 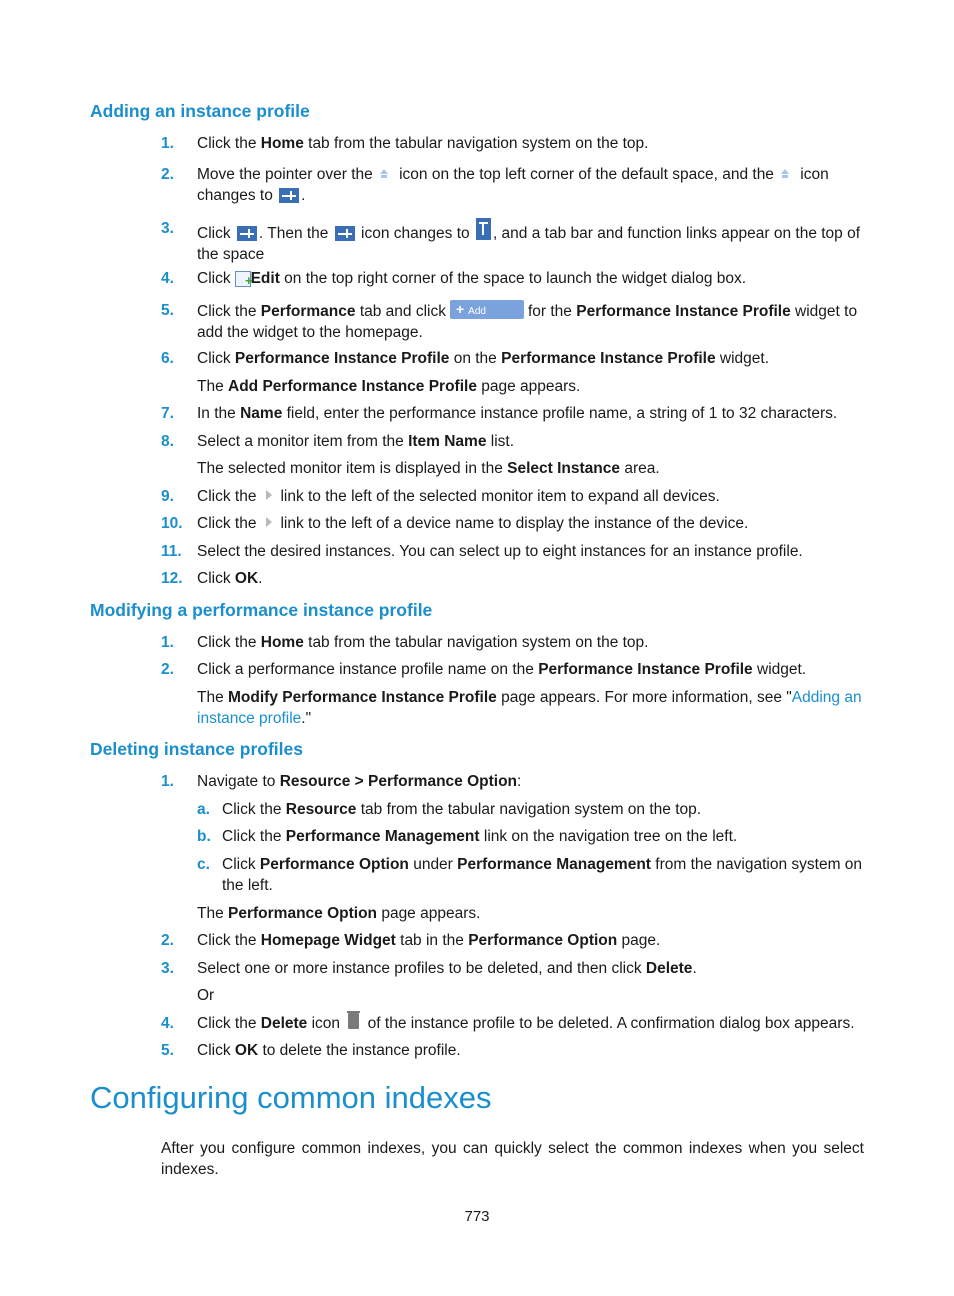 I want to click on chapter-heading: Configuring common indexes, so click(x=291, y=1097).